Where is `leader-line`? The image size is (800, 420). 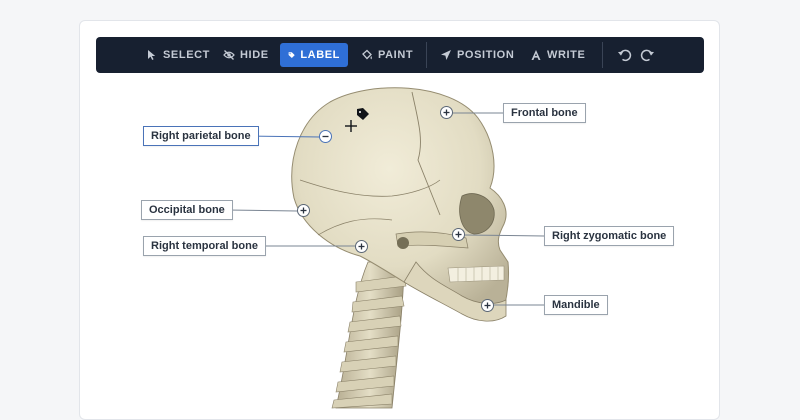
leader-line is located at coordinates (262, 210).